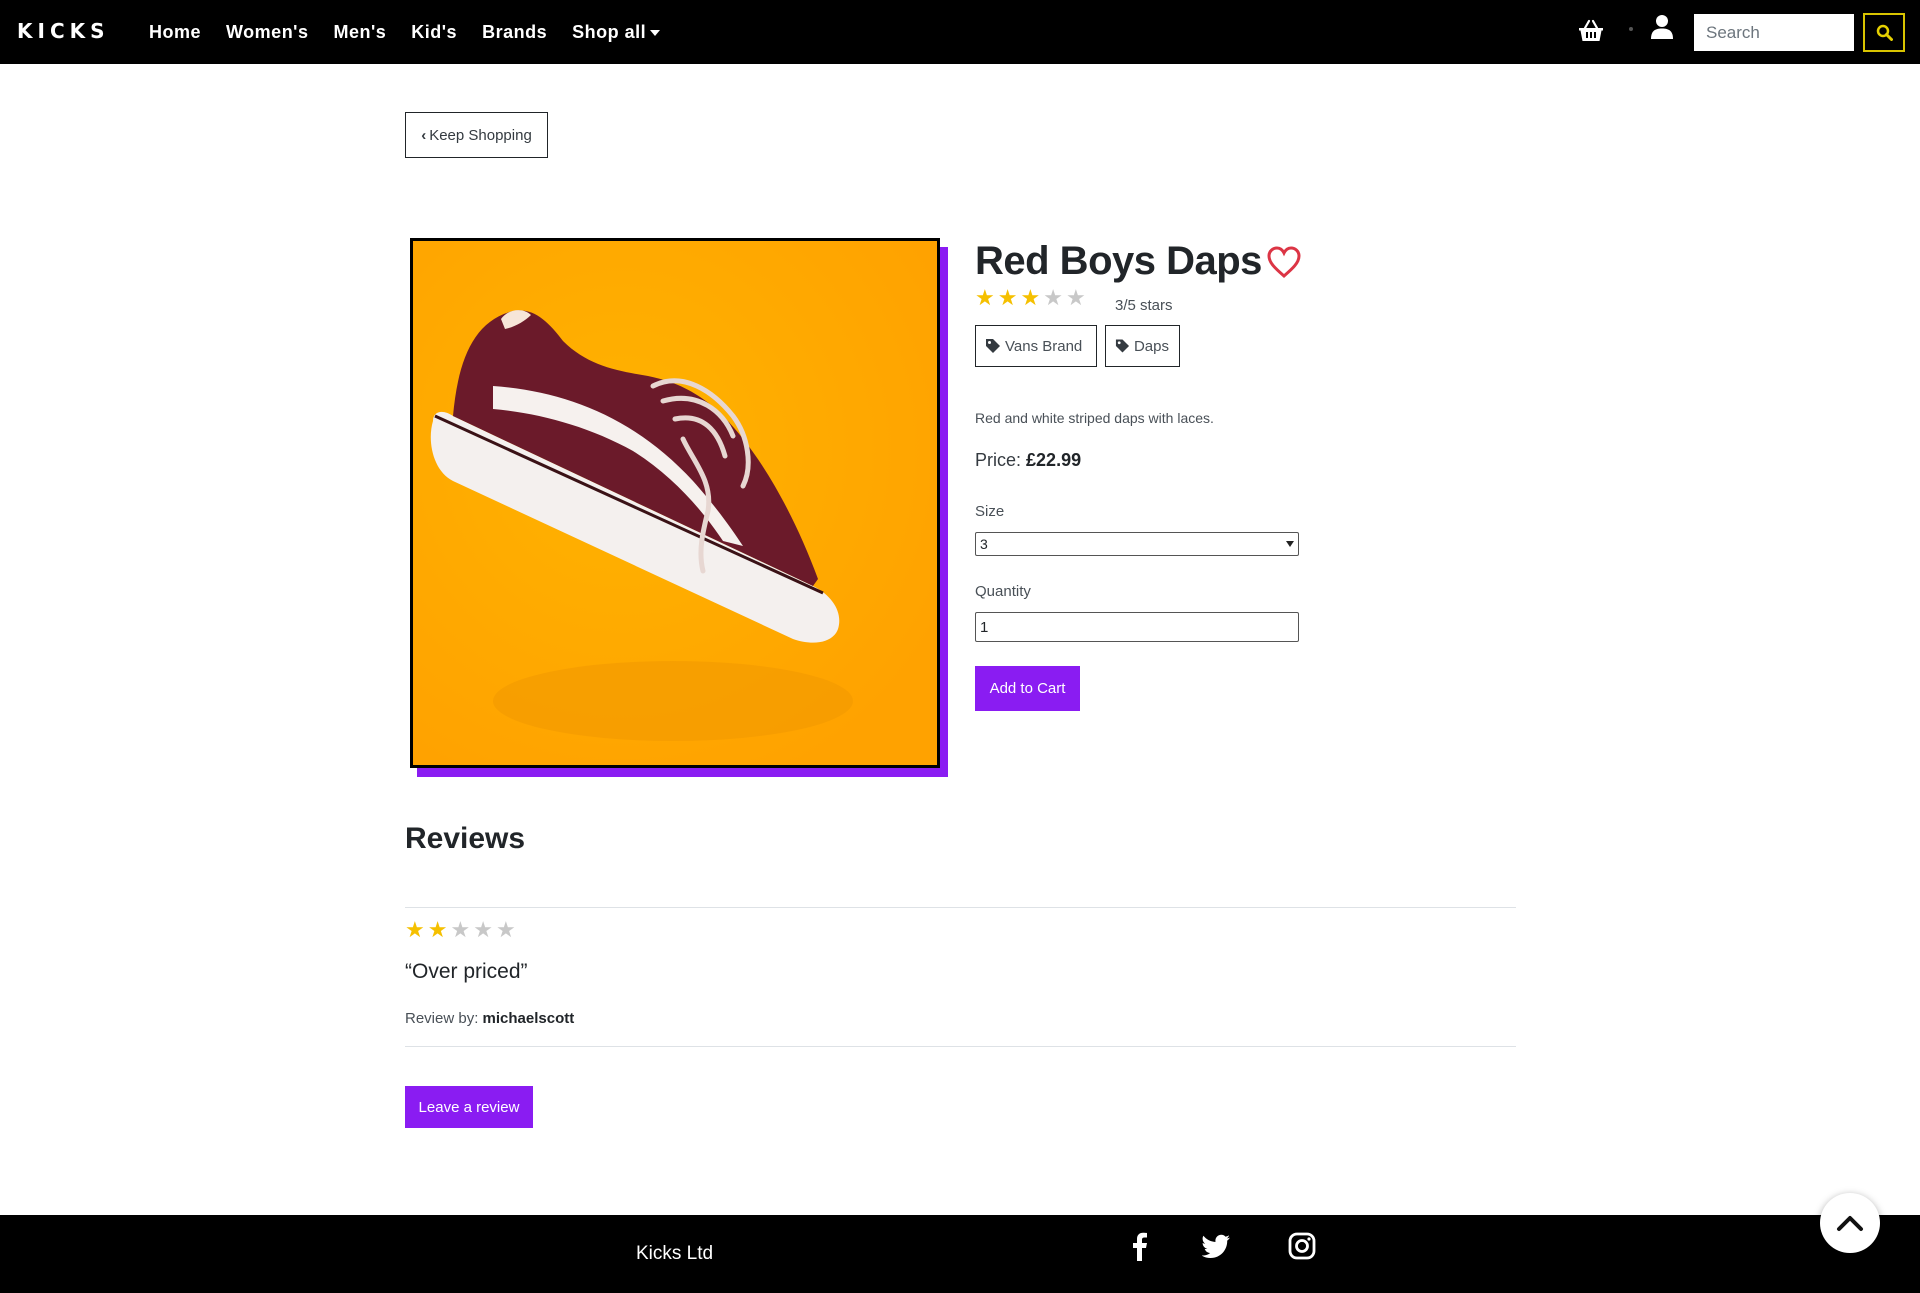 This screenshot has height=1293, width=1920. I want to click on nav-links: Home Women's Men's Kid's Brands Shop all, so click(417, 32).